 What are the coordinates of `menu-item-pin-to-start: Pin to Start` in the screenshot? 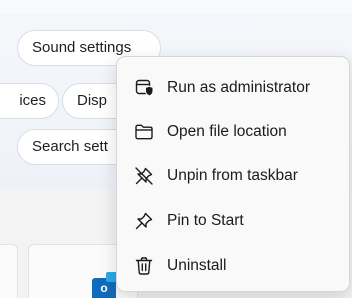 It's located at (233, 221).